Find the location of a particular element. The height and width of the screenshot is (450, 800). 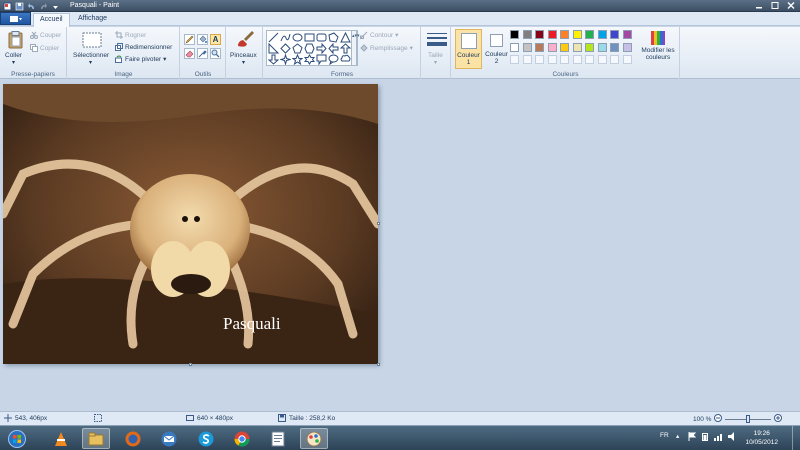

right-triangle-shape-icon is located at coordinates (273, 48).